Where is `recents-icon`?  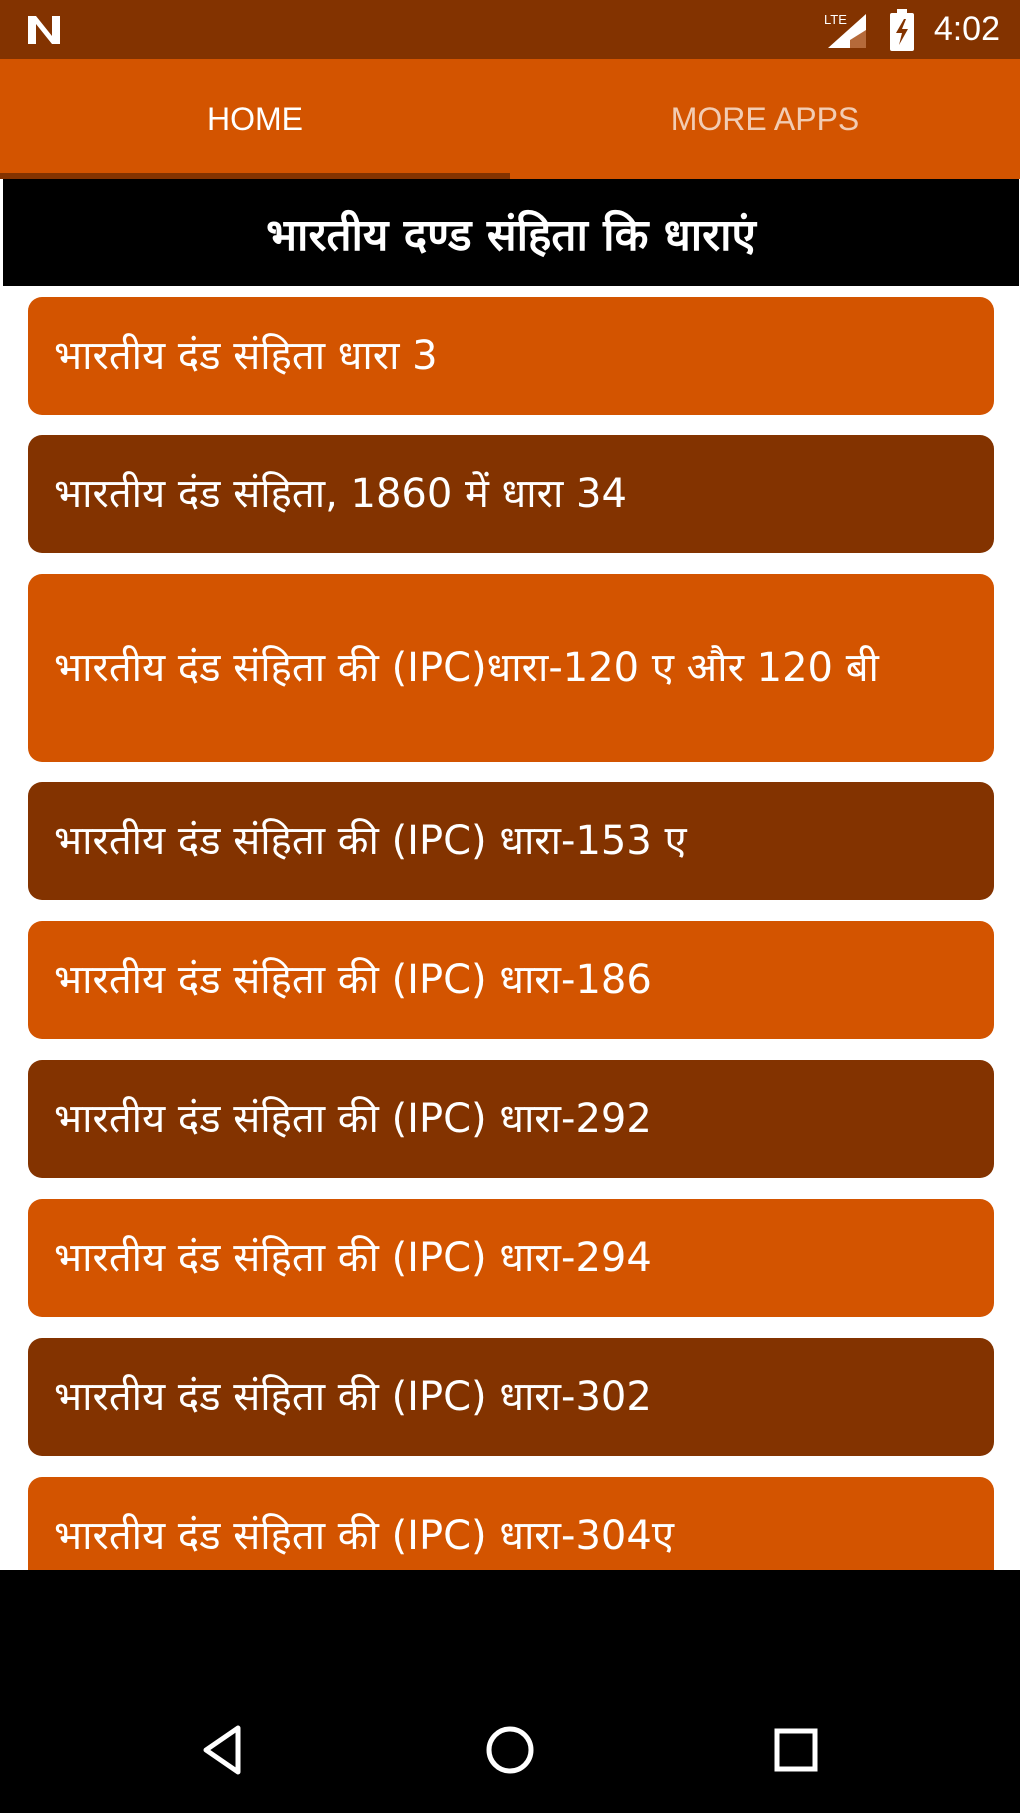
recents-icon is located at coordinates (796, 1750).